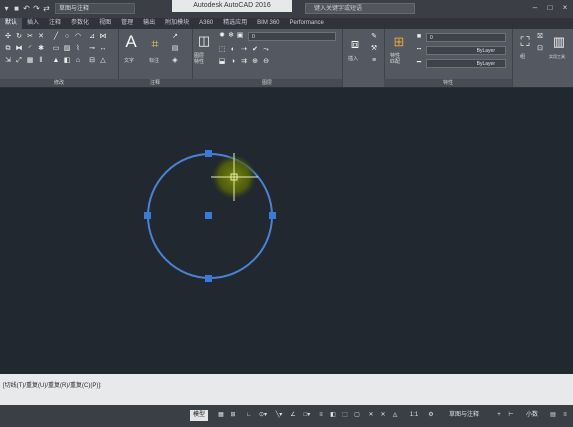 The height and width of the screenshot is (427, 573). I want to click on color-combo: 0, so click(466, 37).